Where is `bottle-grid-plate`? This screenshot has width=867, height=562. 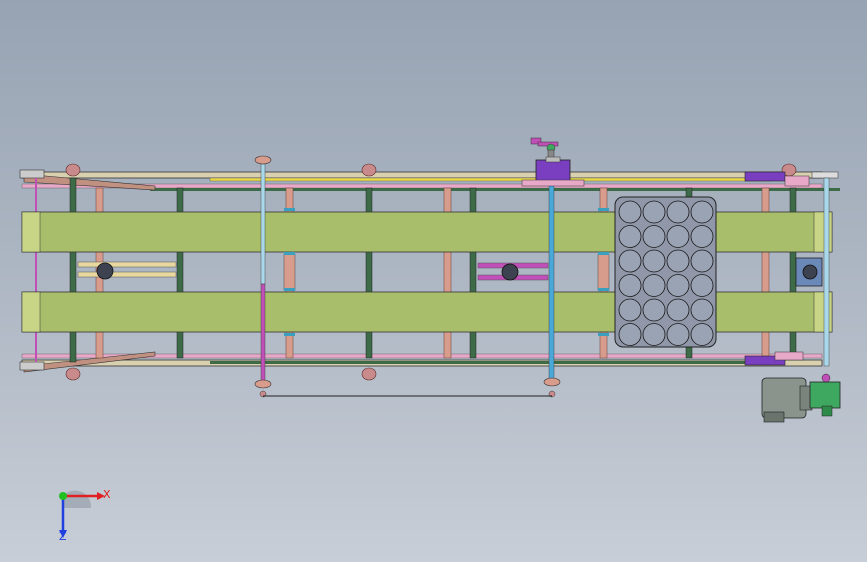
bottle-grid-plate is located at coordinates (665, 272).